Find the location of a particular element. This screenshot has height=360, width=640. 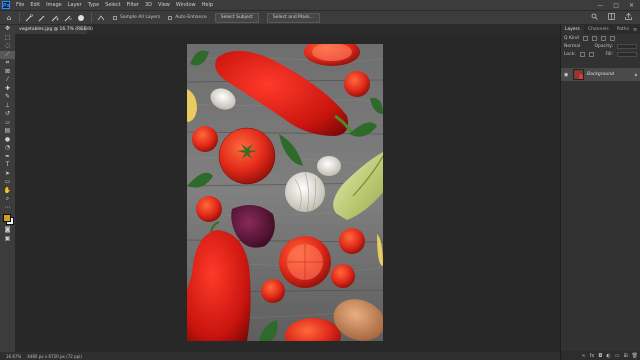

lock-pixels-icon is located at coordinates (582, 54).